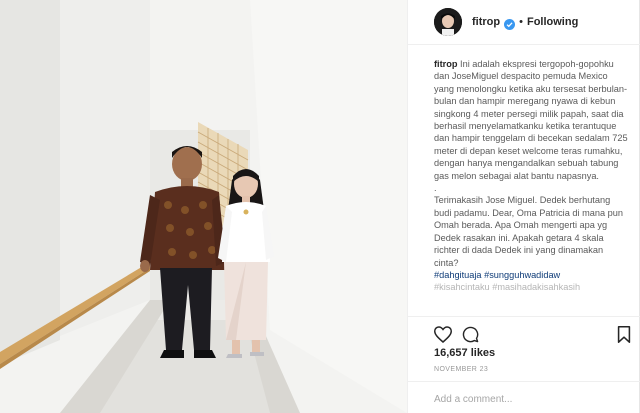 The height and width of the screenshot is (413, 640). I want to click on hashtag-link: #sungguhwadidaw, so click(522, 275).